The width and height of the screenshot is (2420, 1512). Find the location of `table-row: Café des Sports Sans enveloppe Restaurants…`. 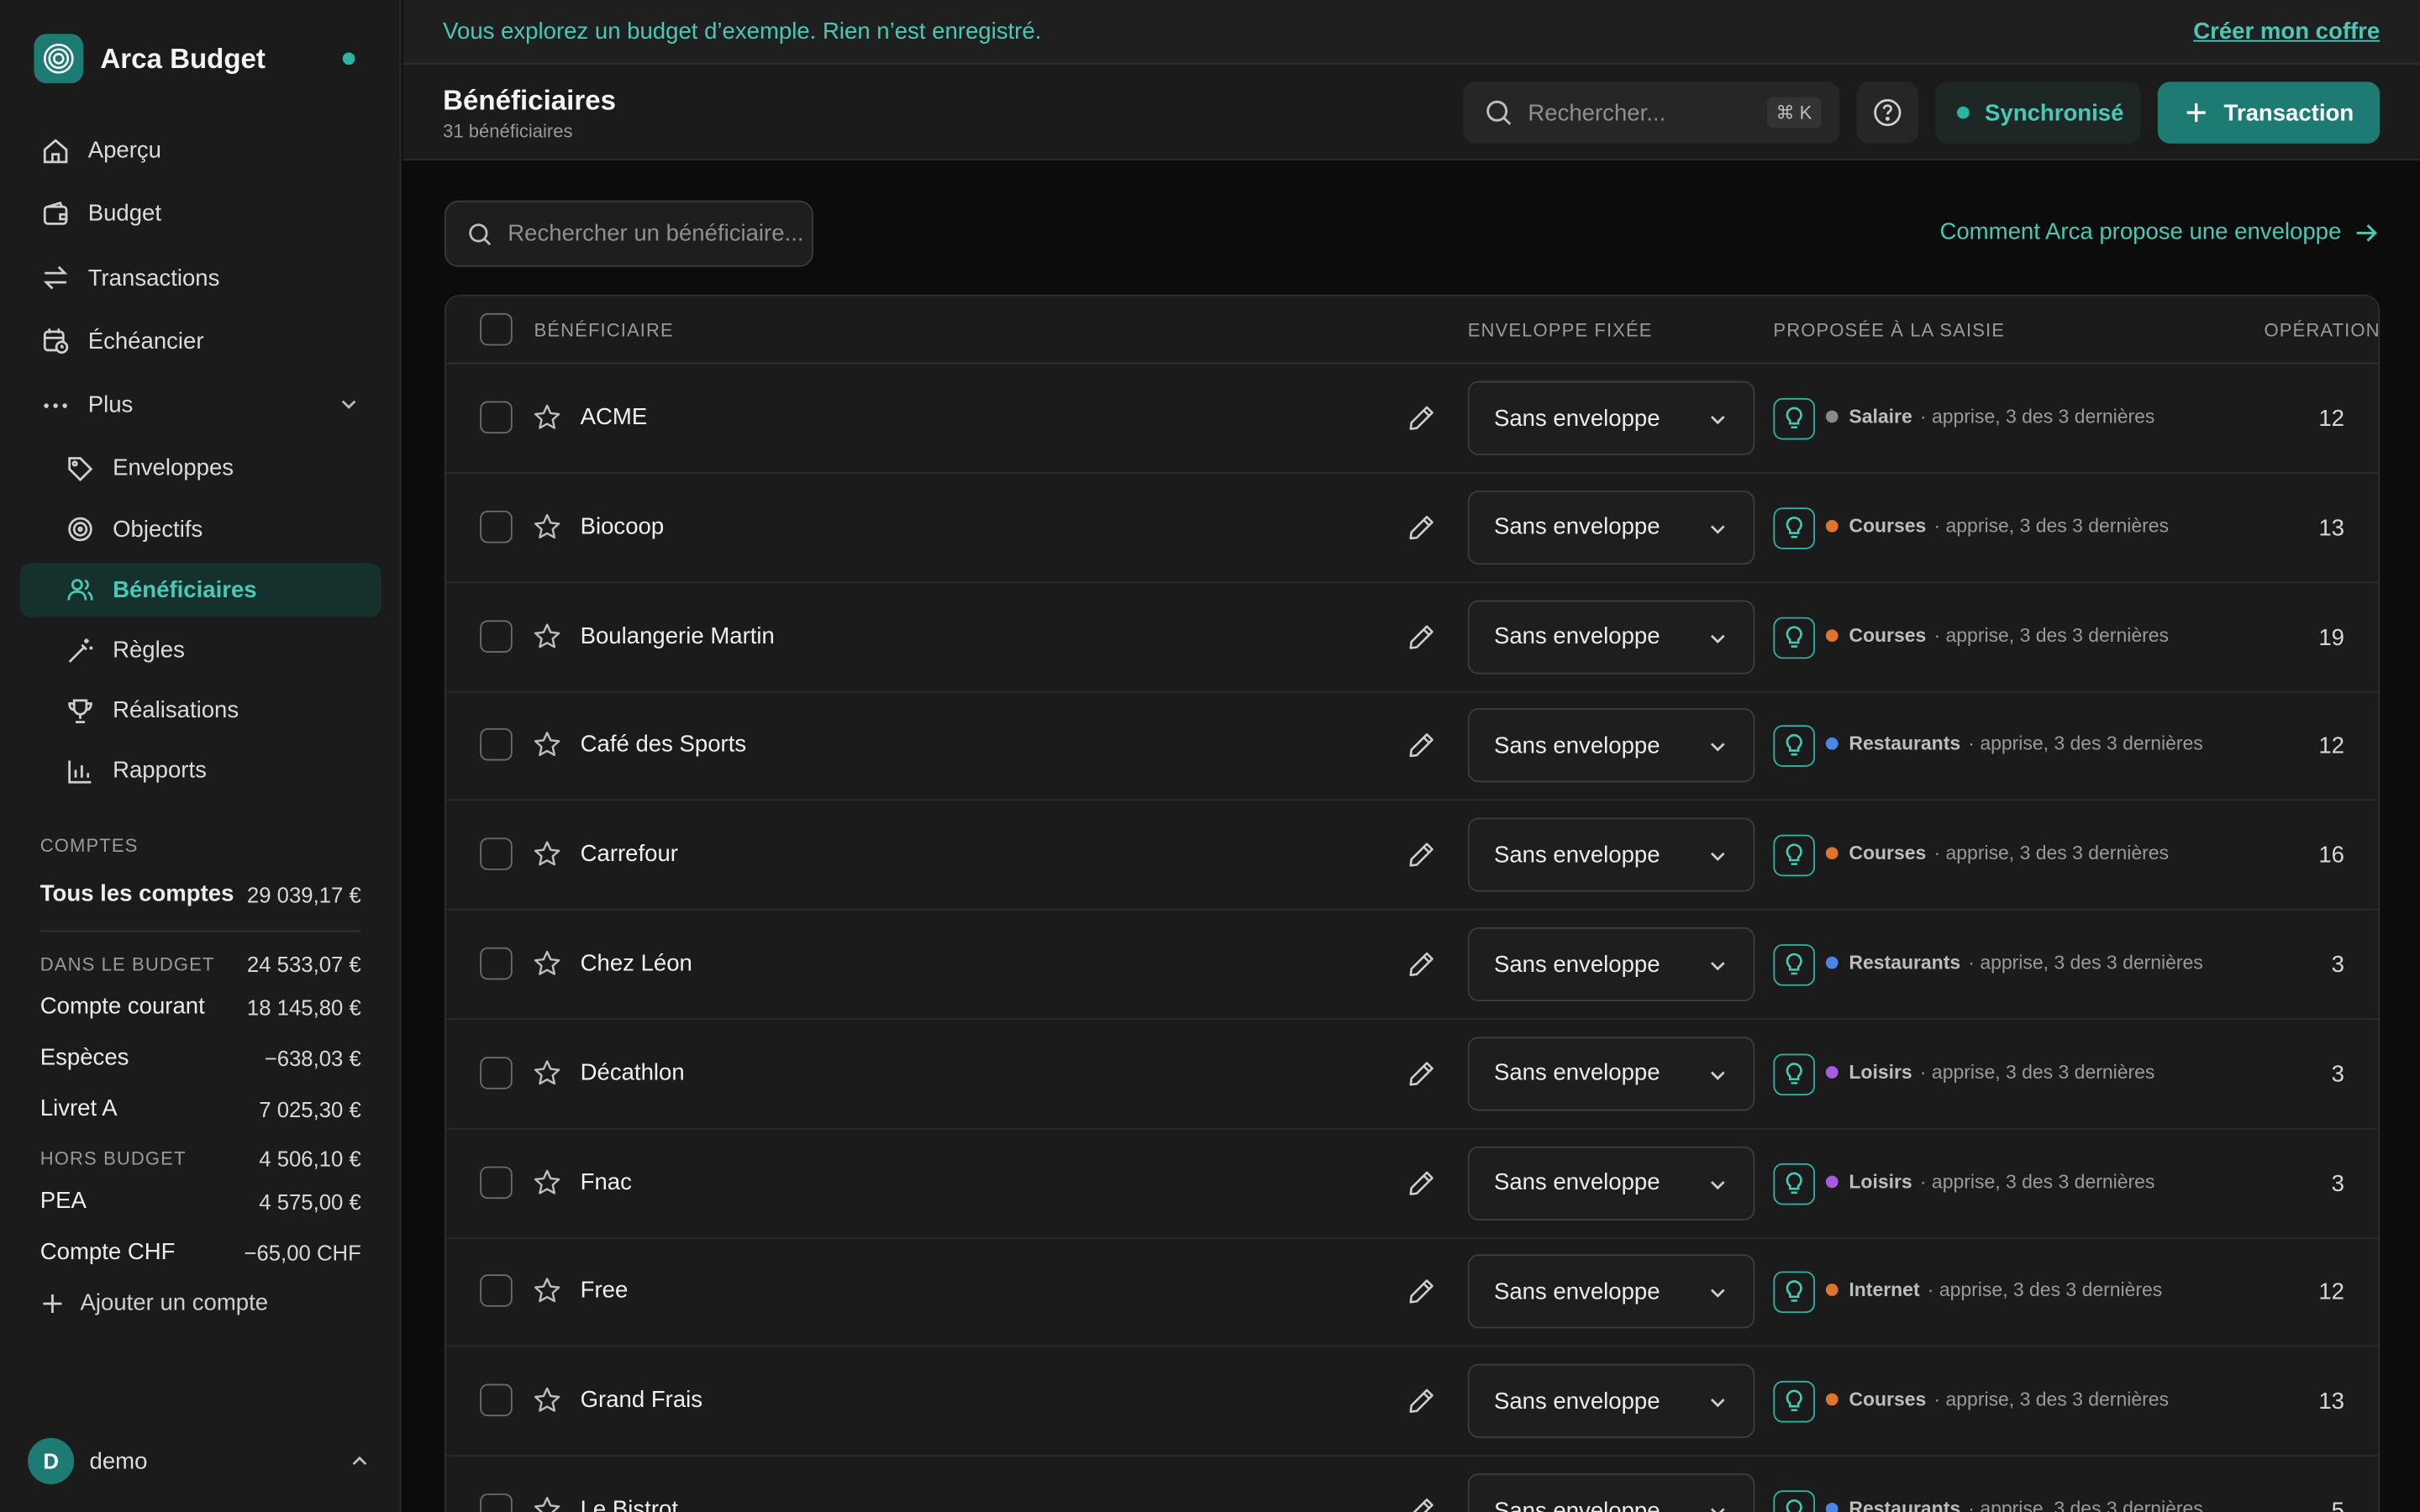

table-row: Café des Sports Sans enveloppe Restaurants… is located at coordinates (1412, 746).